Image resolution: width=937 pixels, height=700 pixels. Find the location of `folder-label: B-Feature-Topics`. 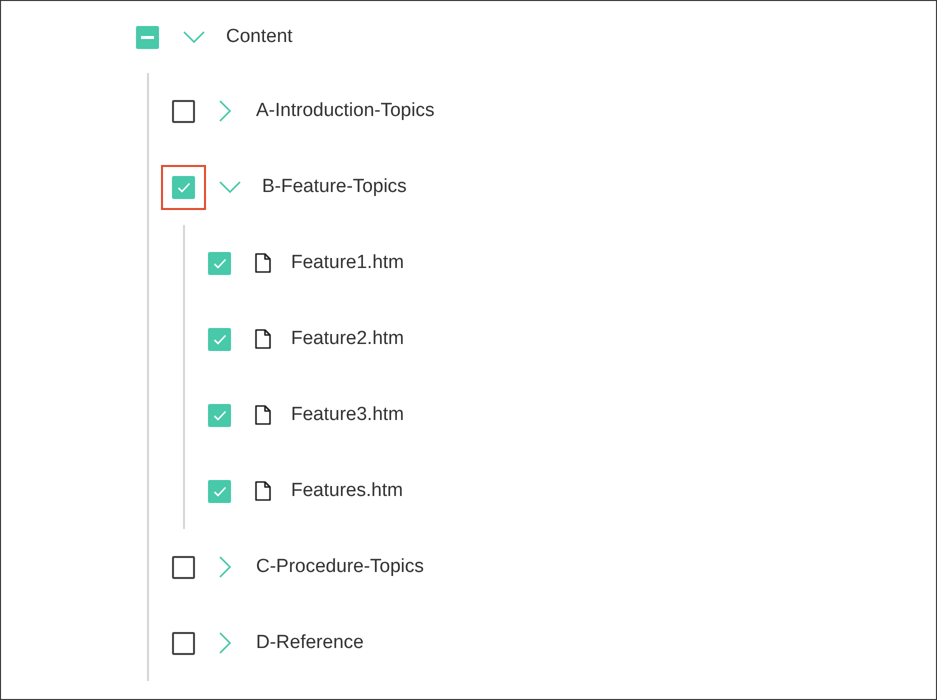

folder-label: B-Feature-Topics is located at coordinates (334, 187).